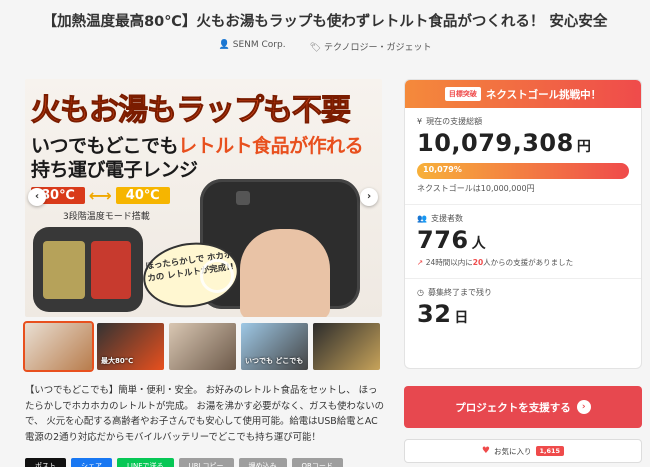  Describe the element at coordinates (440, 218) in the screenshot. I see `backers-label: 👥 支援者数` at that location.